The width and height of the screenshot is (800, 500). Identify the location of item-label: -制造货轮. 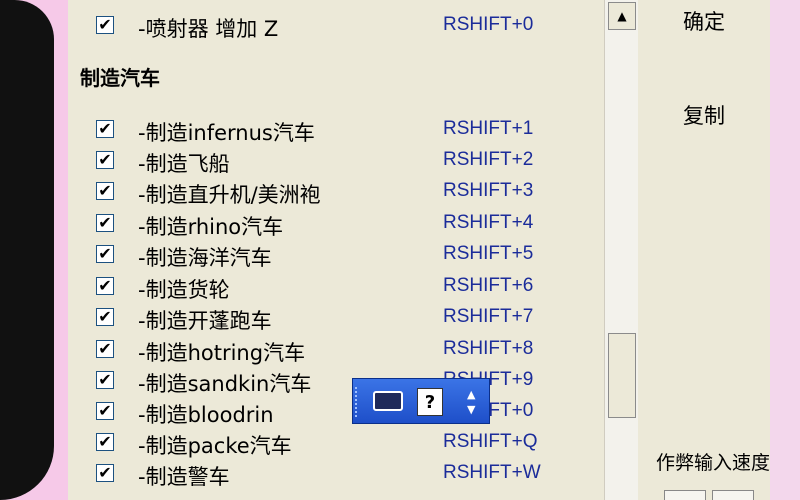
(184, 290).